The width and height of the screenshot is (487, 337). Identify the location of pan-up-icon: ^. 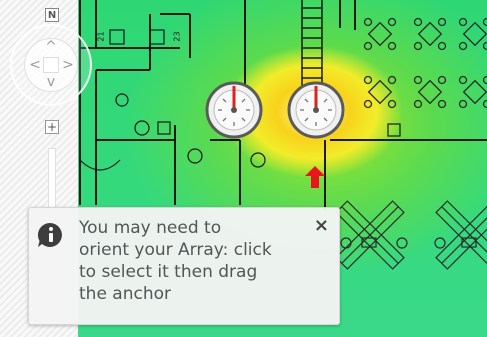
(51, 47).